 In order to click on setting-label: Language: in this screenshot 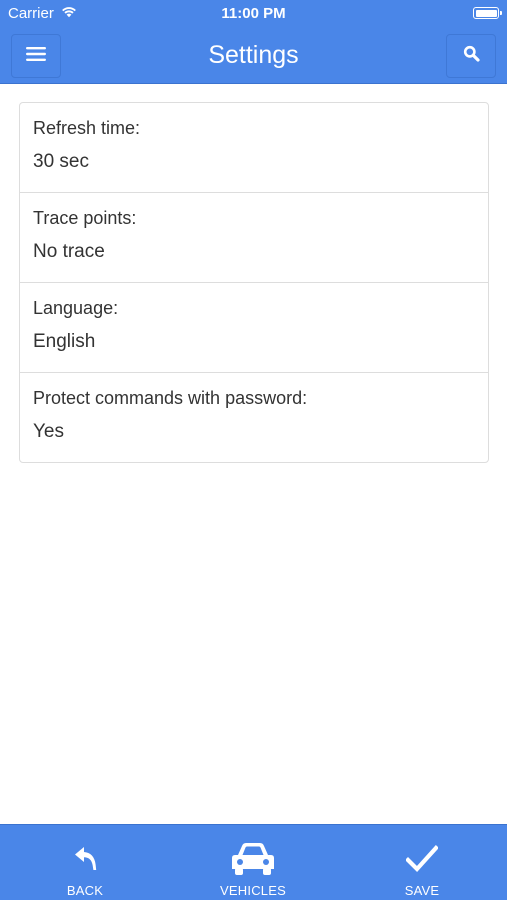, I will do `click(76, 308)`.